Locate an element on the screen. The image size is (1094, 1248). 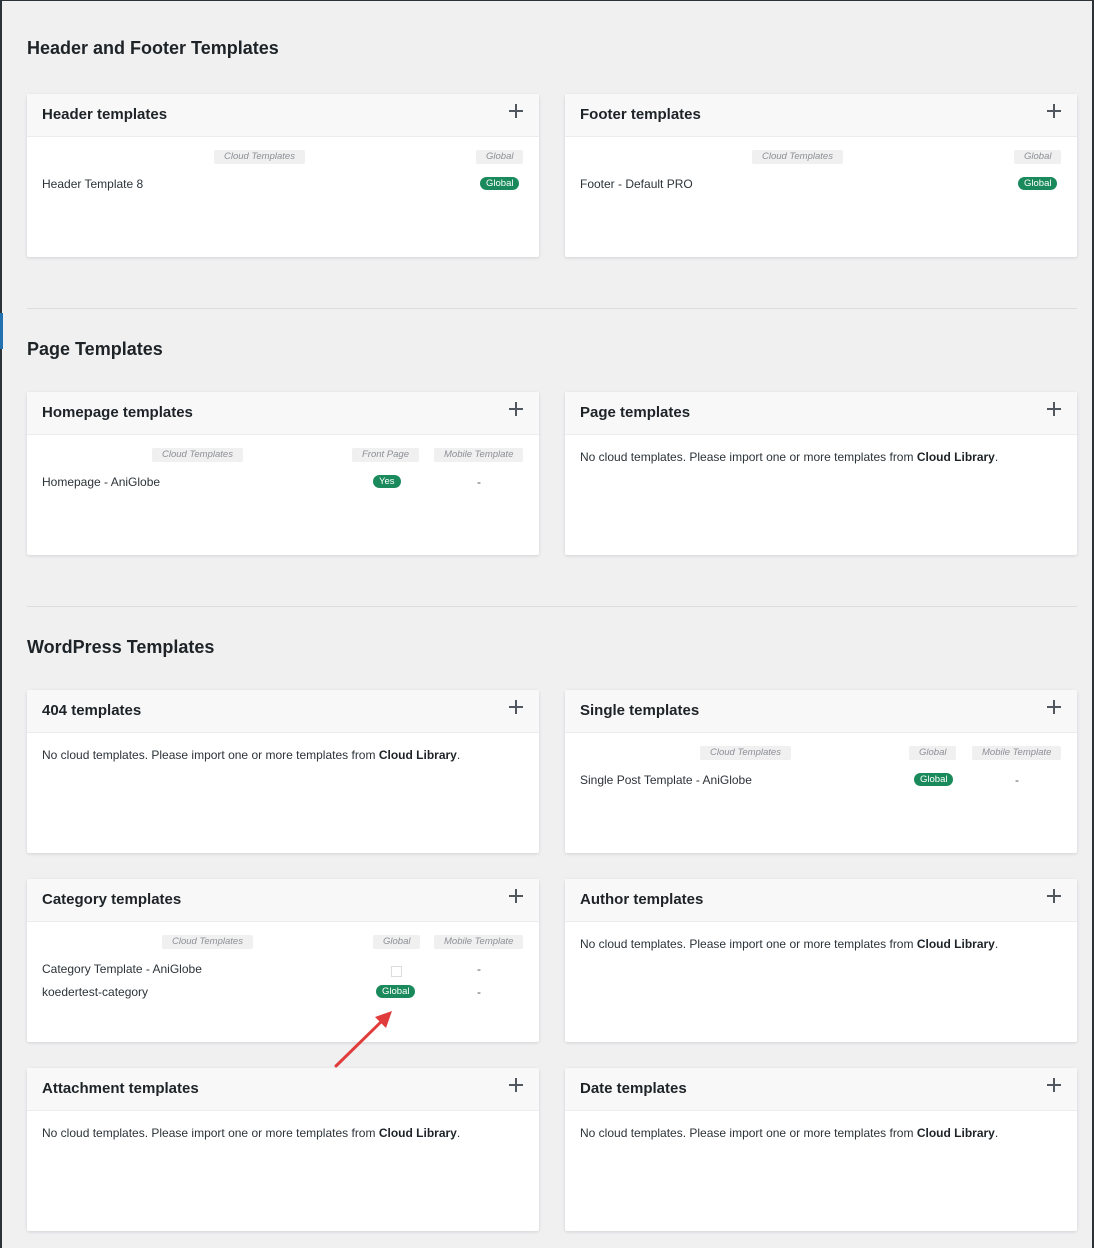
global-checkbox is located at coordinates (396, 971).